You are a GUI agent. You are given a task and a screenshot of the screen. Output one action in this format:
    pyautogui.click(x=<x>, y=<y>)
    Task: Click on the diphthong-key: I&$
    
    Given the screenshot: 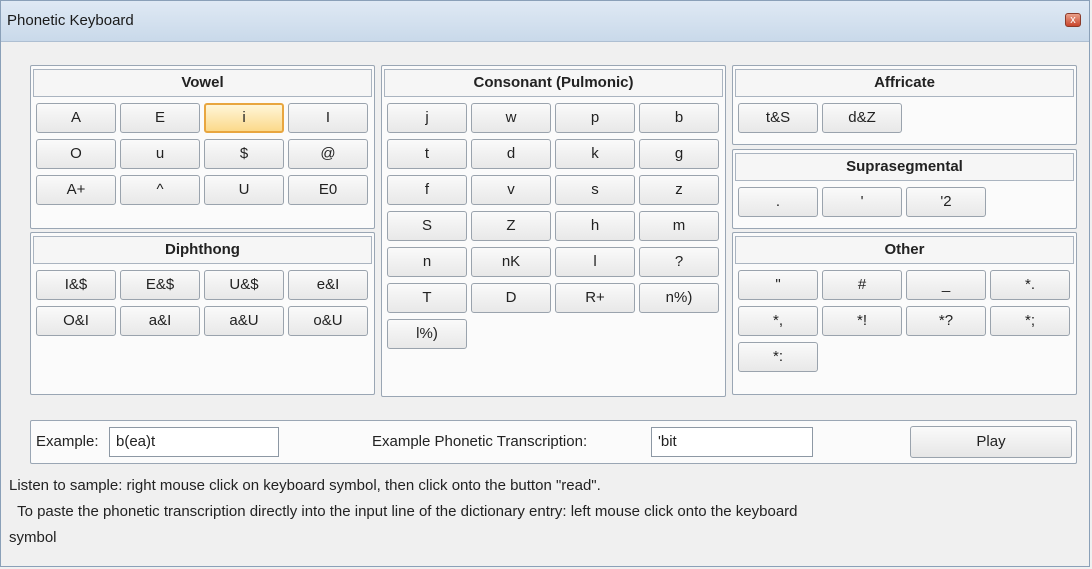 What is the action you would take?
    pyautogui.click(x=76, y=285)
    